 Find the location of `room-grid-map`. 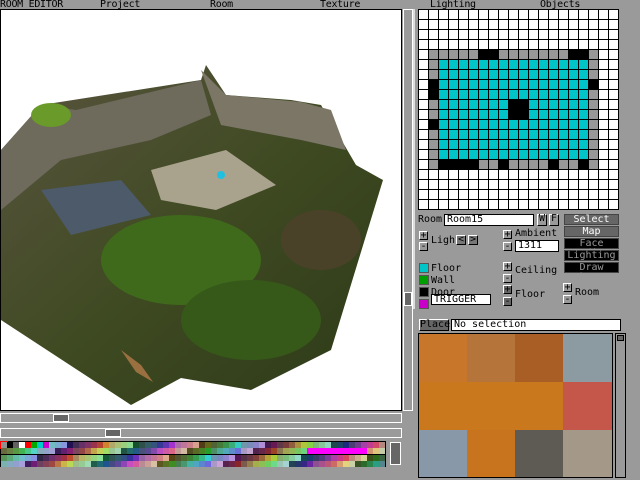

room-grid-map is located at coordinates (518, 109).